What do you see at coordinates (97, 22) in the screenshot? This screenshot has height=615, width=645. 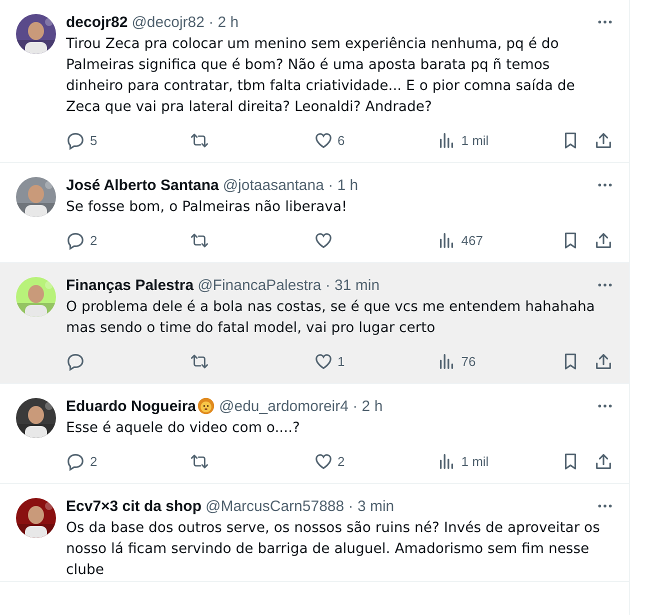 I see `user-name: decojr82` at bounding box center [97, 22].